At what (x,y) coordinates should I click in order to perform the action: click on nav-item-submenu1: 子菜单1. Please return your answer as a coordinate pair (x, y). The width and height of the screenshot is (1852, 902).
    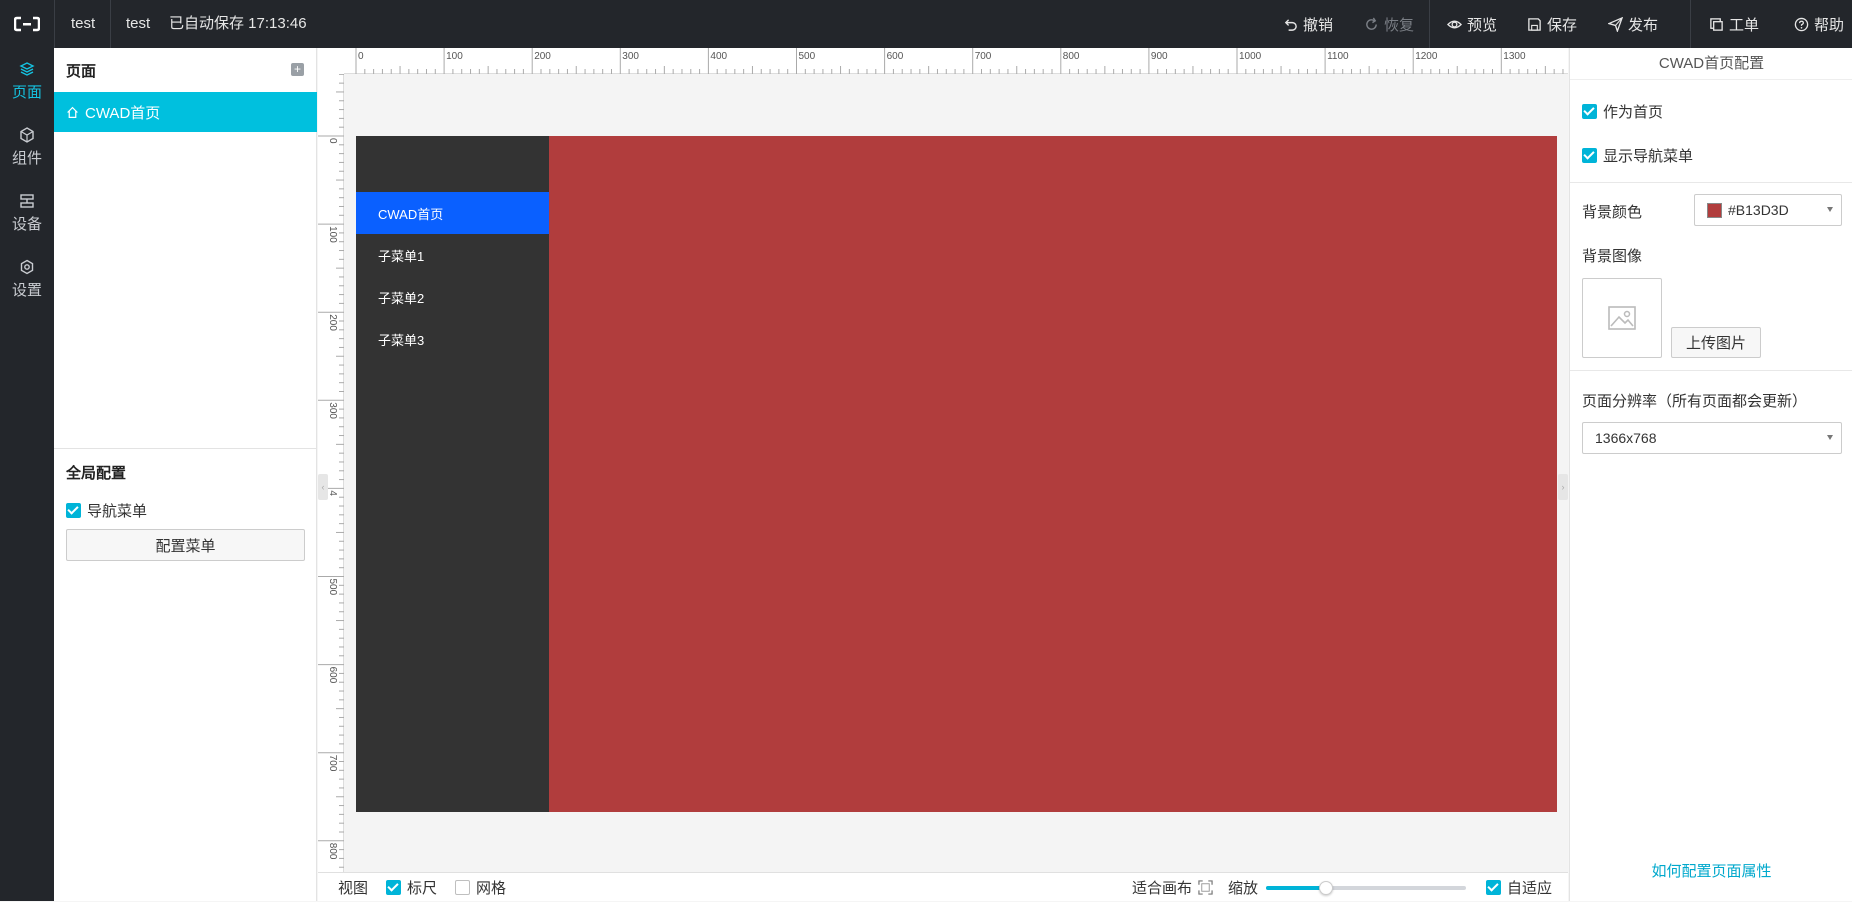
    Looking at the image, I should click on (452, 255).